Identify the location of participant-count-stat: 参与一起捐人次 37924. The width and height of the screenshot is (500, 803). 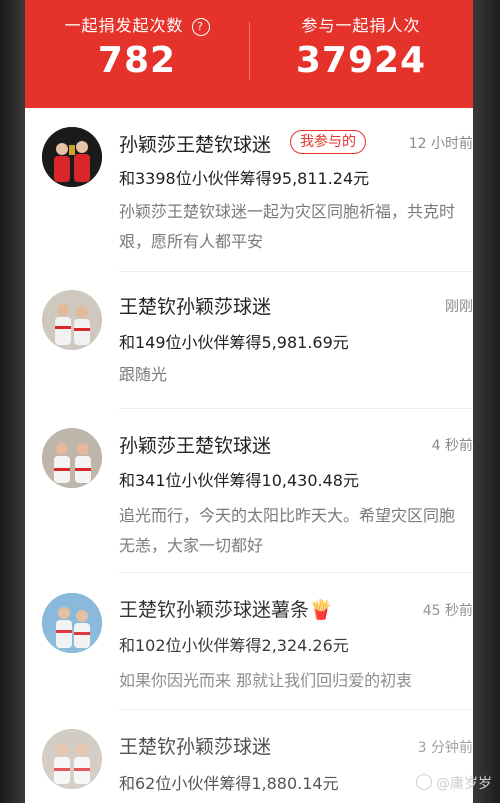
(361, 54).